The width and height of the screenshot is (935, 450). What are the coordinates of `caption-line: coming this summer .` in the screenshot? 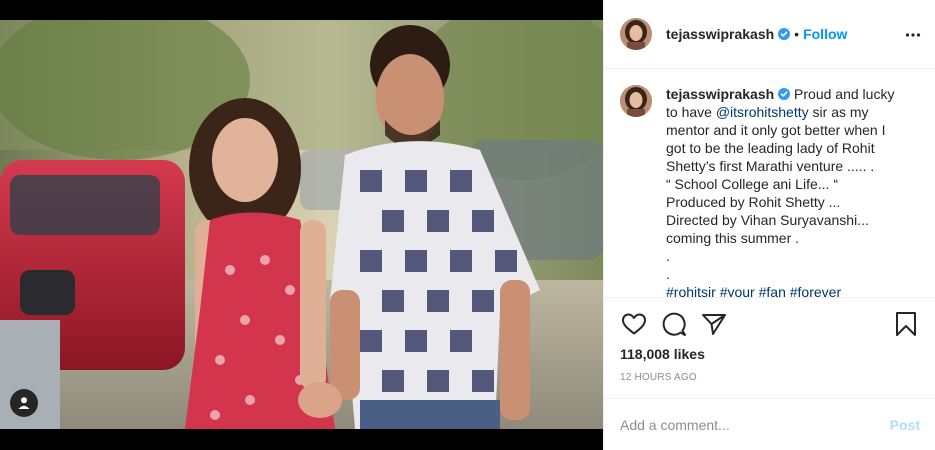 It's located at (733, 238).